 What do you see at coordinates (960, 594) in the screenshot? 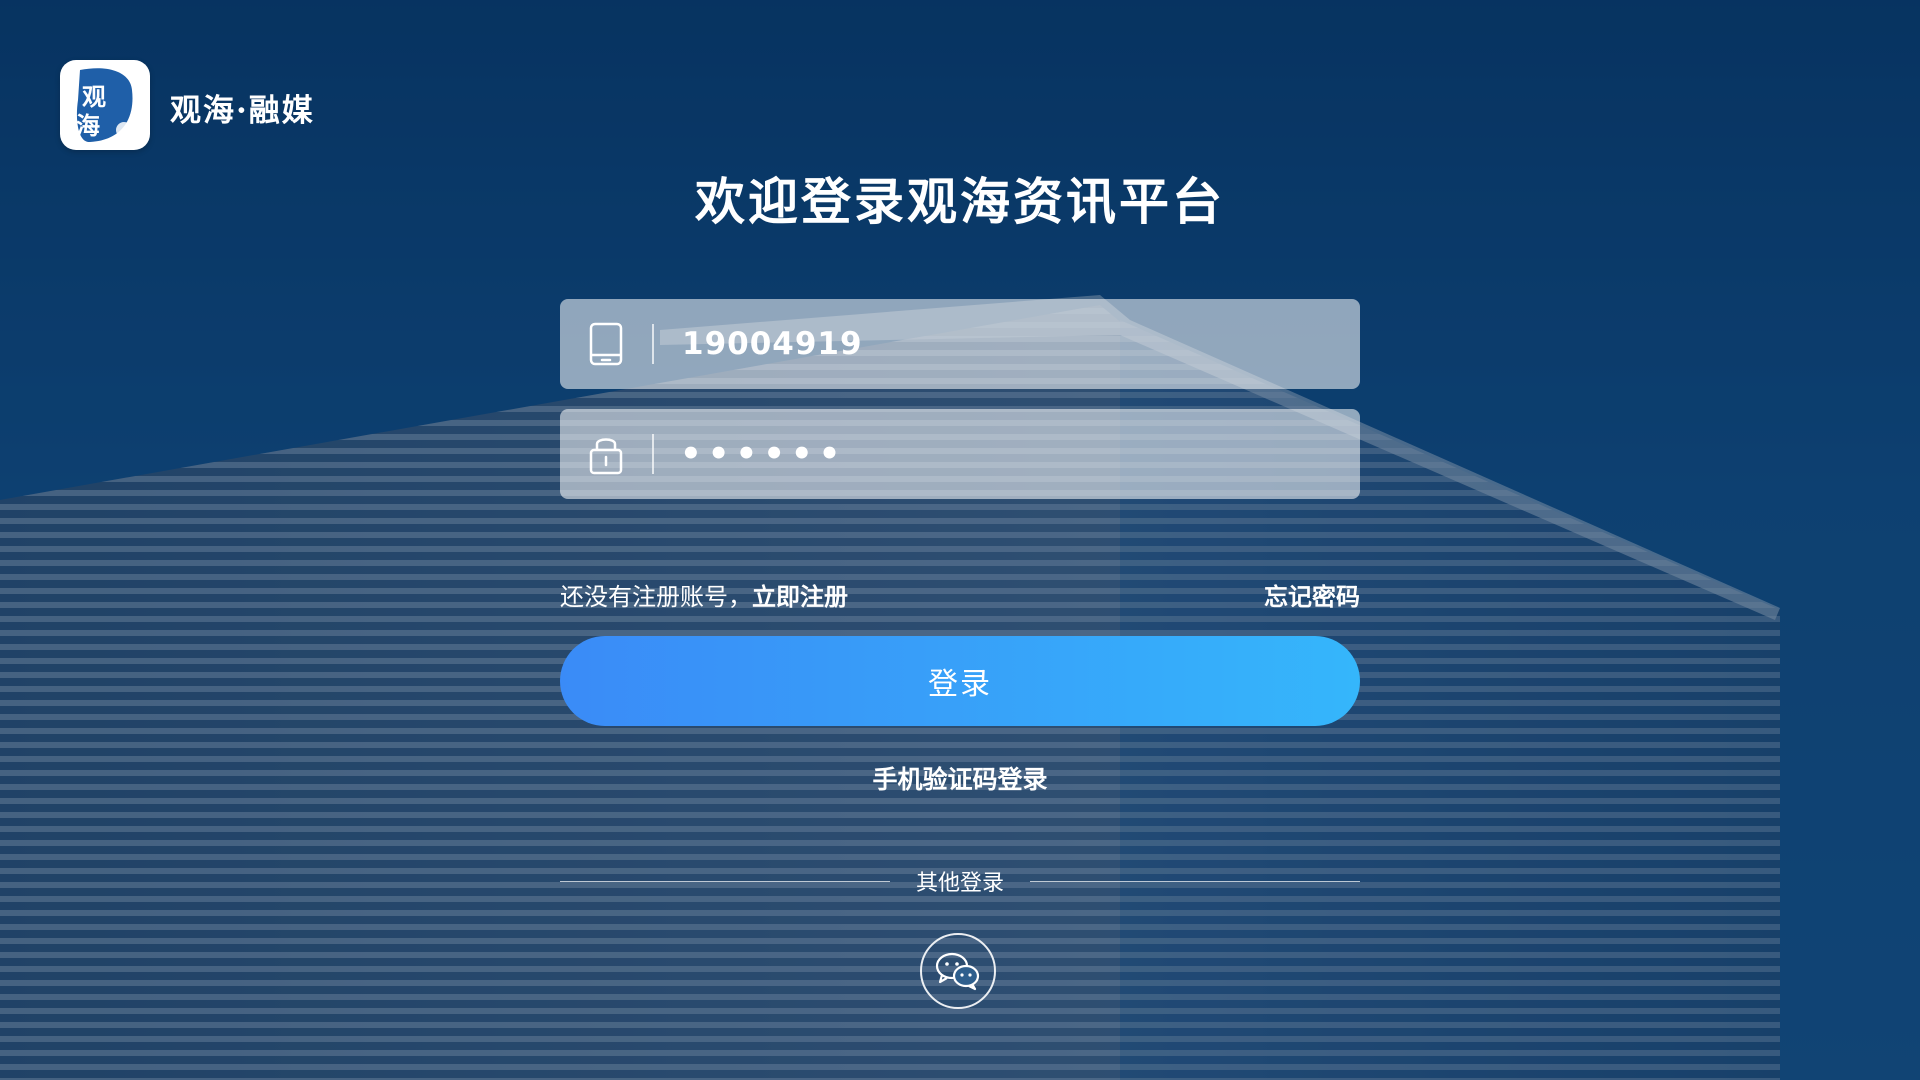
I see `register-row: 还没有注册账号，立即注册 忘记密码` at bounding box center [960, 594].